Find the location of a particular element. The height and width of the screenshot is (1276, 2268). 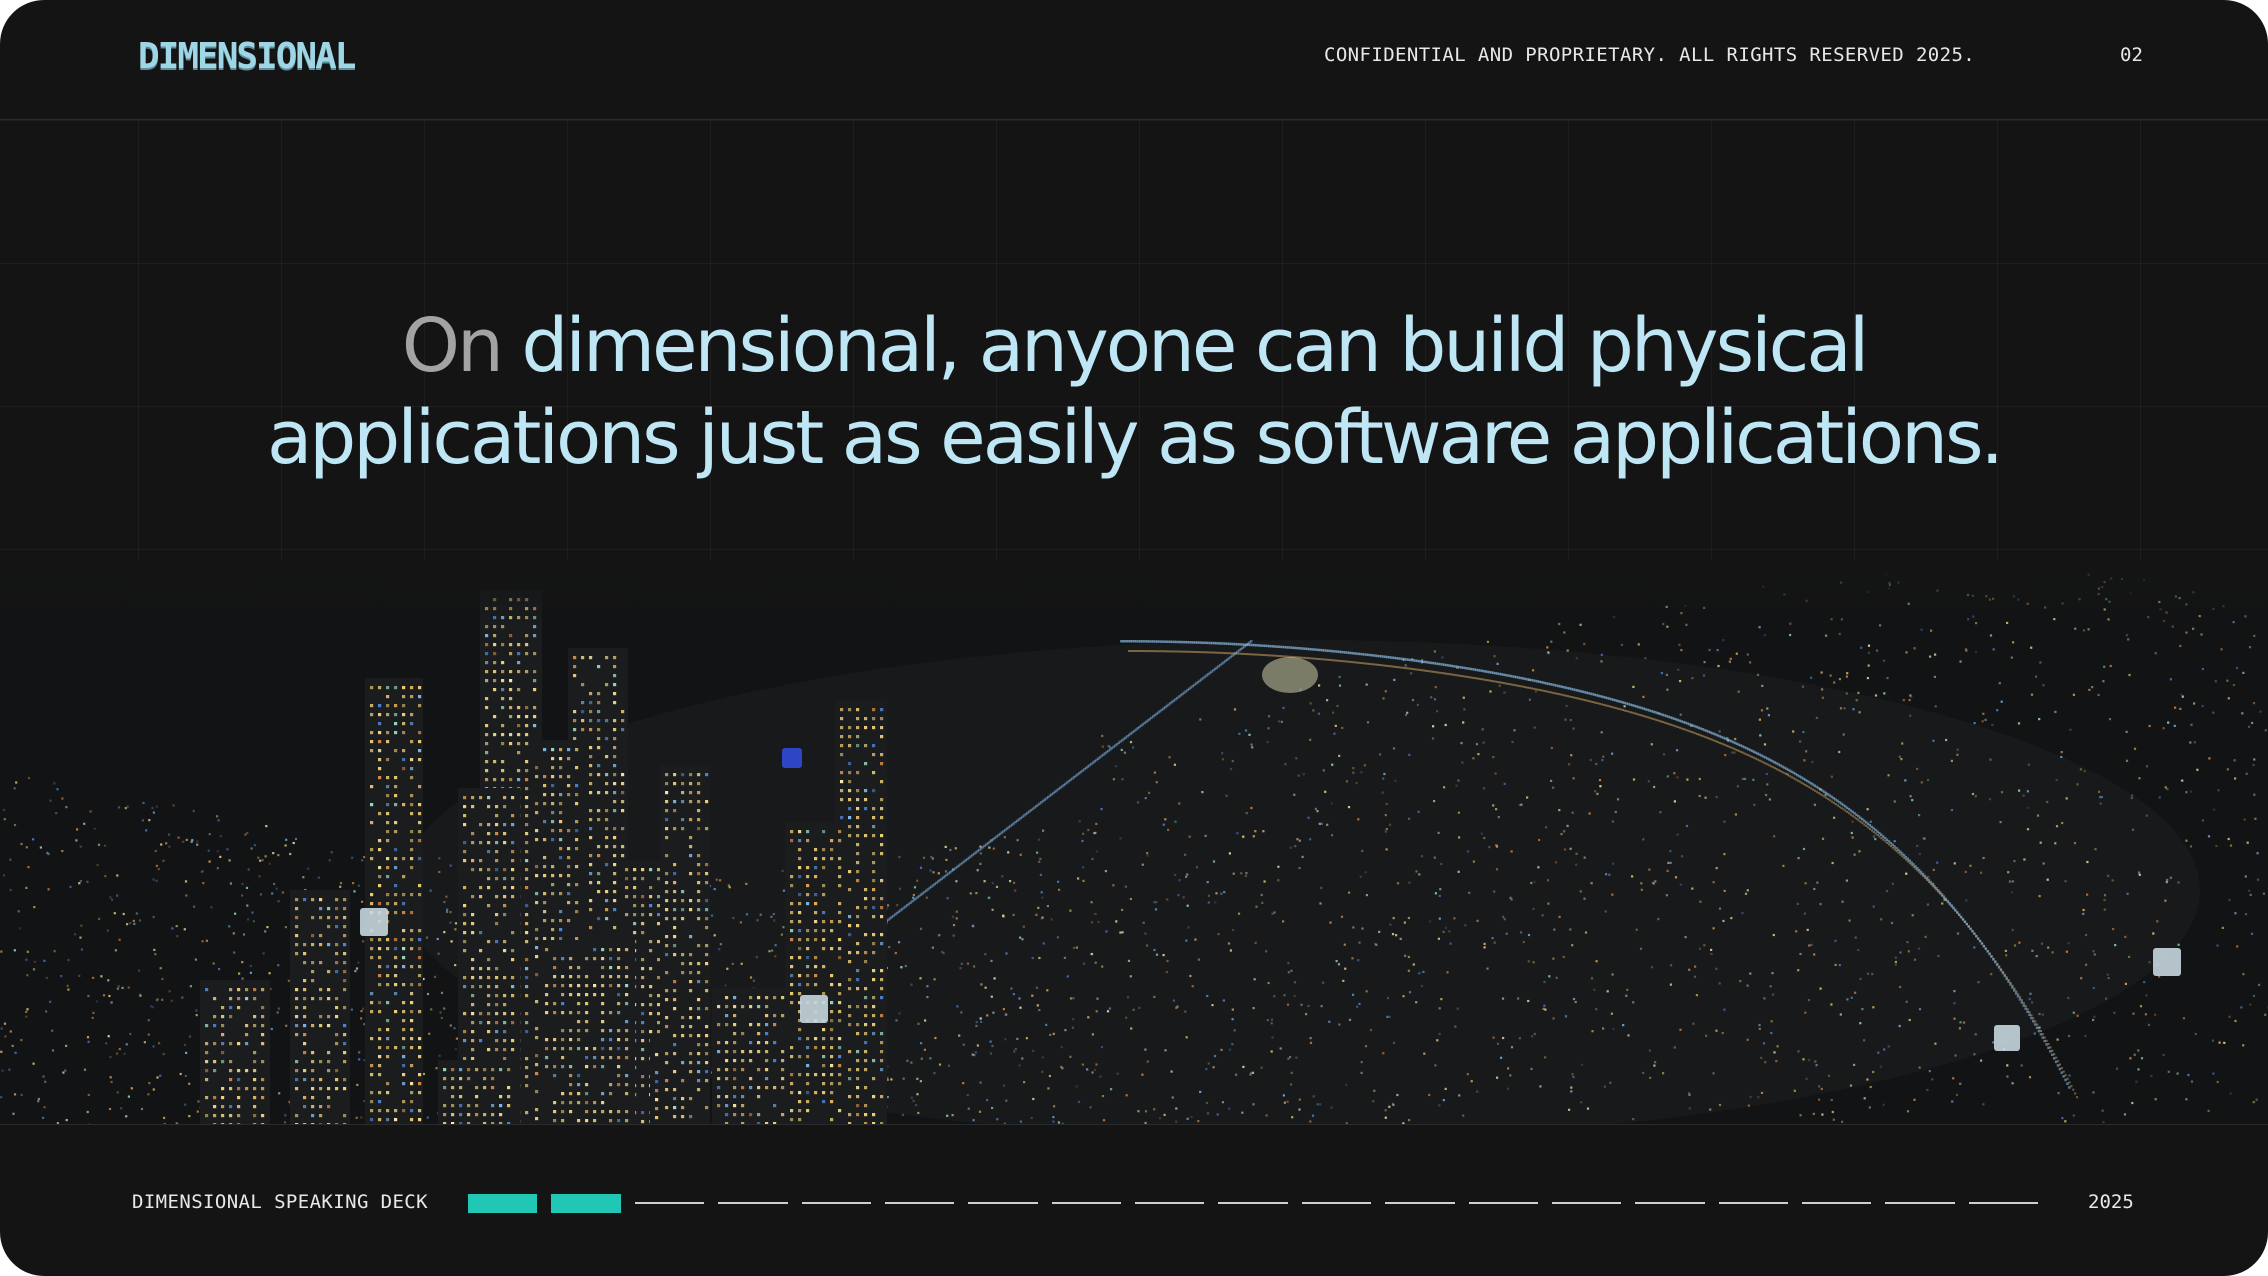

footer: DIMENSIONAL SPEAKING DECK 2025 is located at coordinates (1134, 1200).